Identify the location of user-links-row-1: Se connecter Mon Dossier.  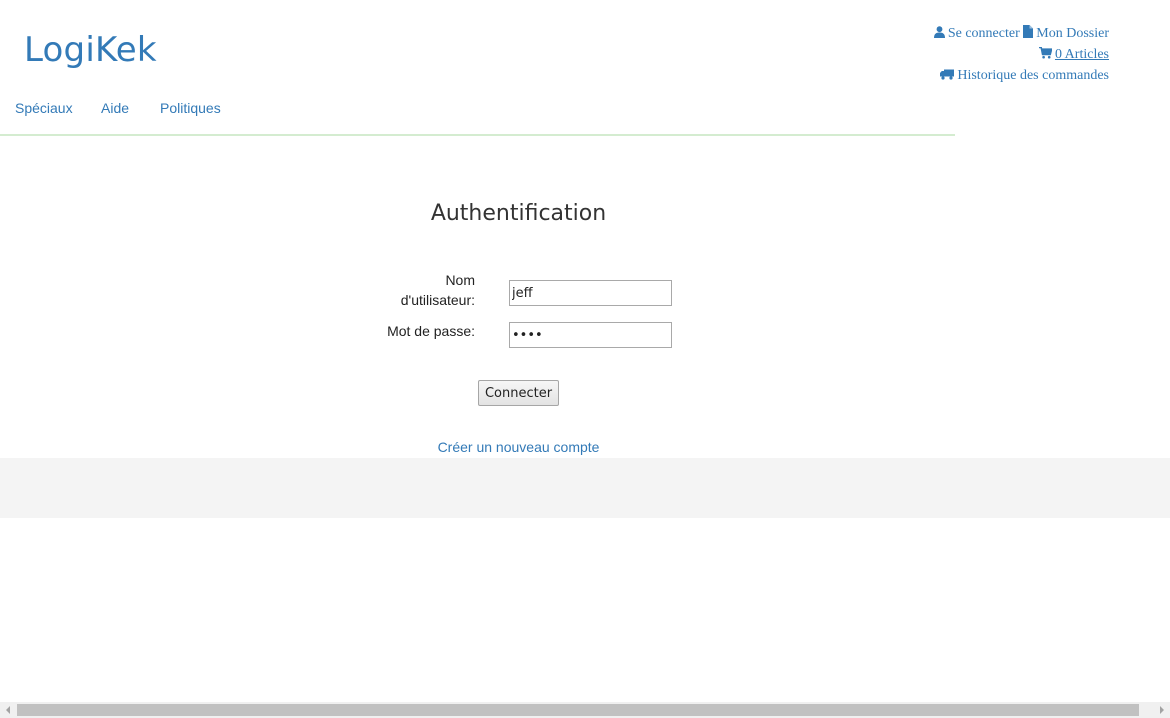
(1021, 34).